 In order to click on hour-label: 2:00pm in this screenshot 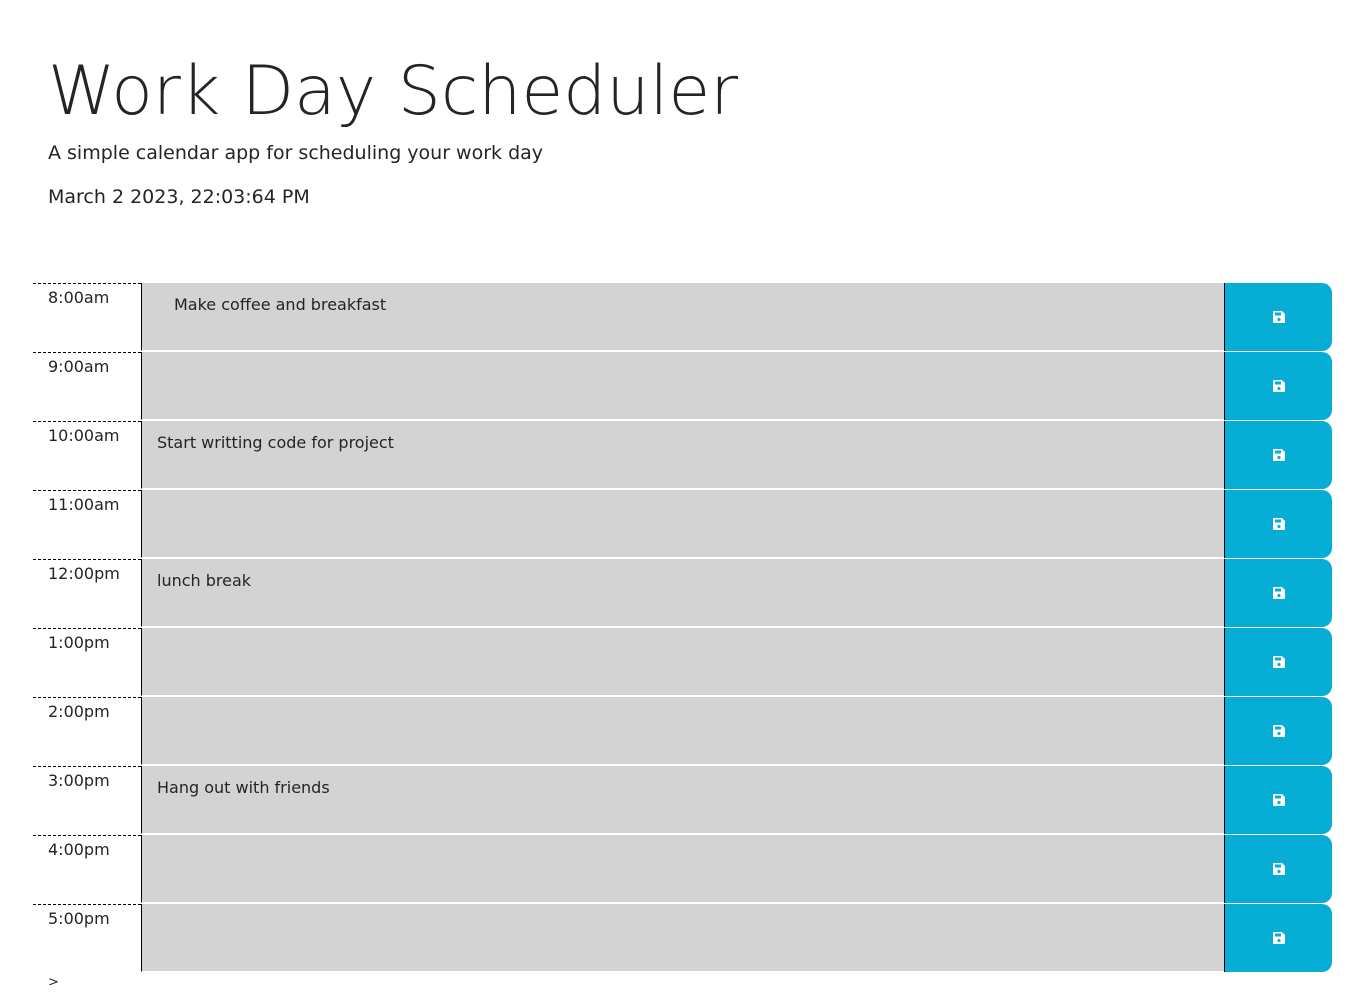, I will do `click(87, 731)`.